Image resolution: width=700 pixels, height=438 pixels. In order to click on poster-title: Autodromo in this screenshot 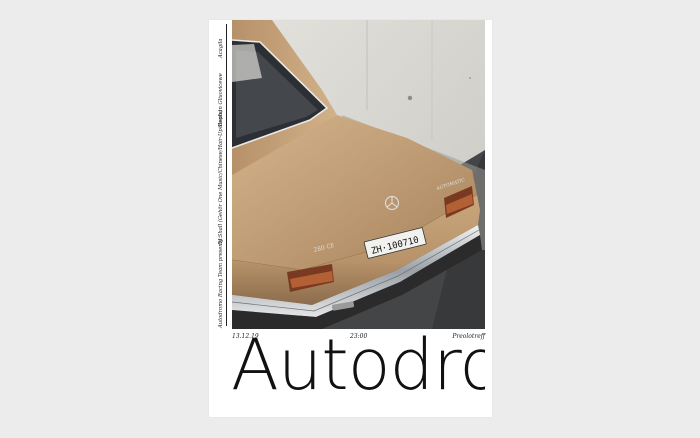, I will do `click(358, 365)`.